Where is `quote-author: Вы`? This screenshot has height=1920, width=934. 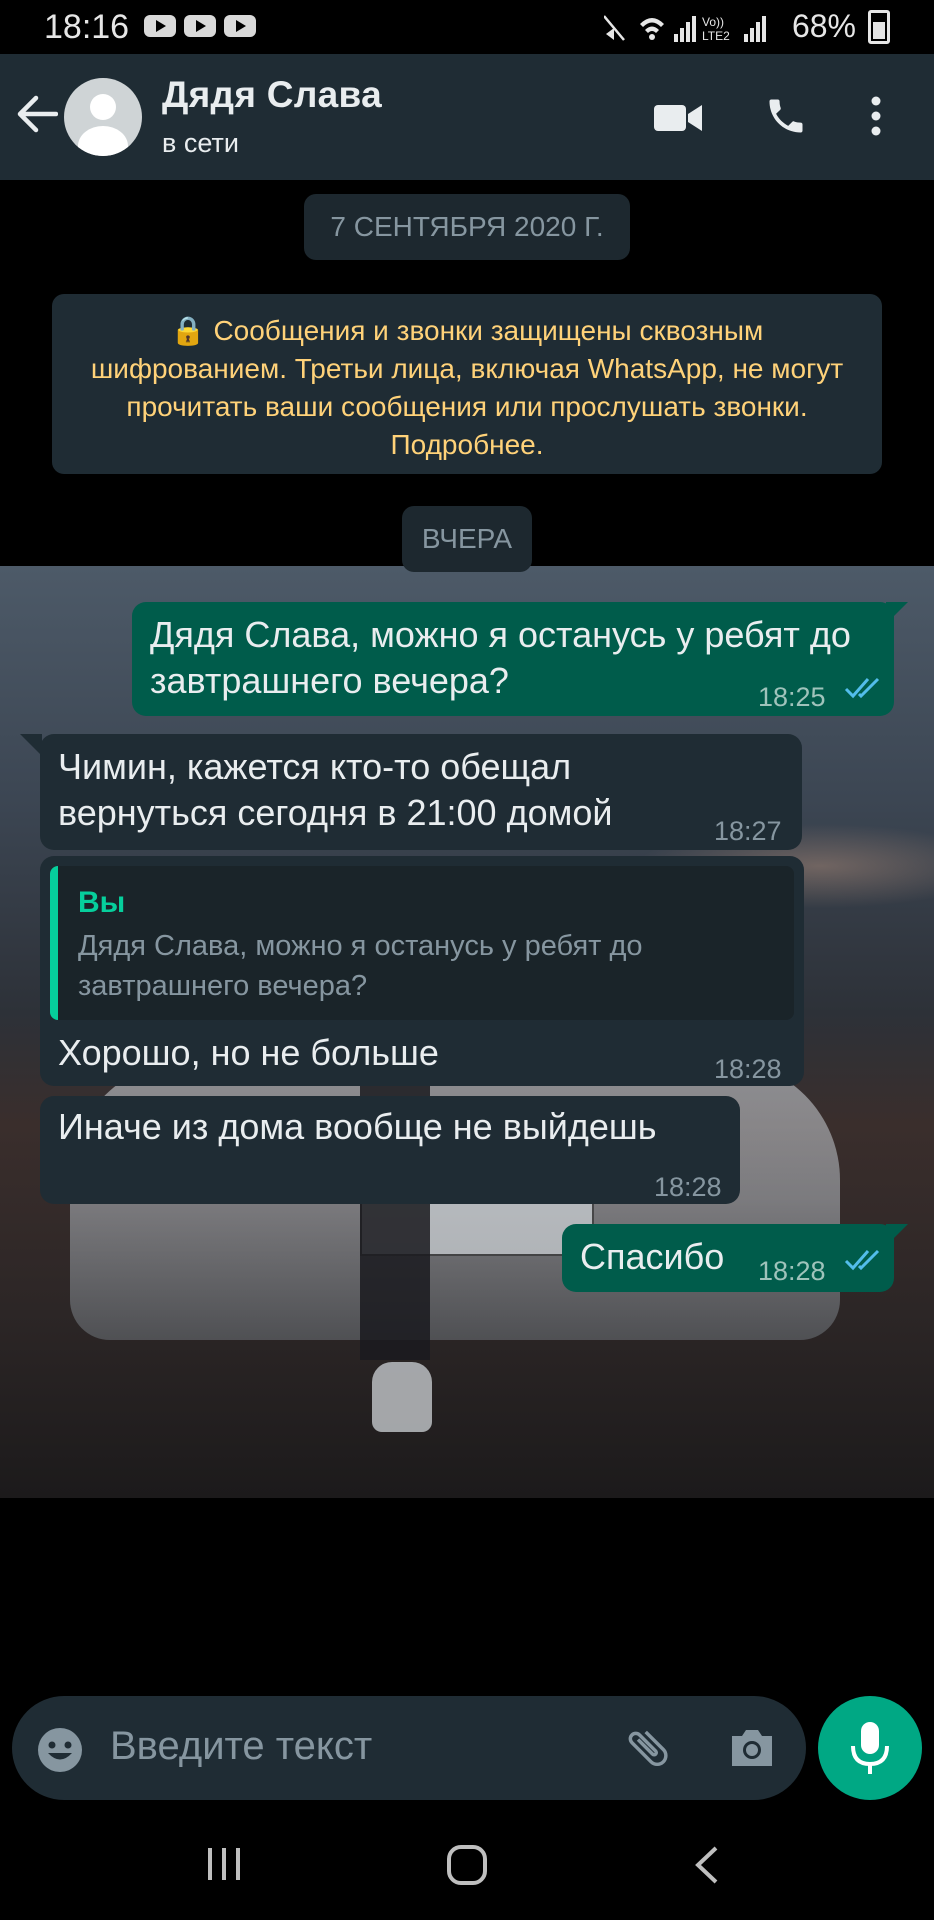 quote-author: Вы is located at coordinates (102, 902).